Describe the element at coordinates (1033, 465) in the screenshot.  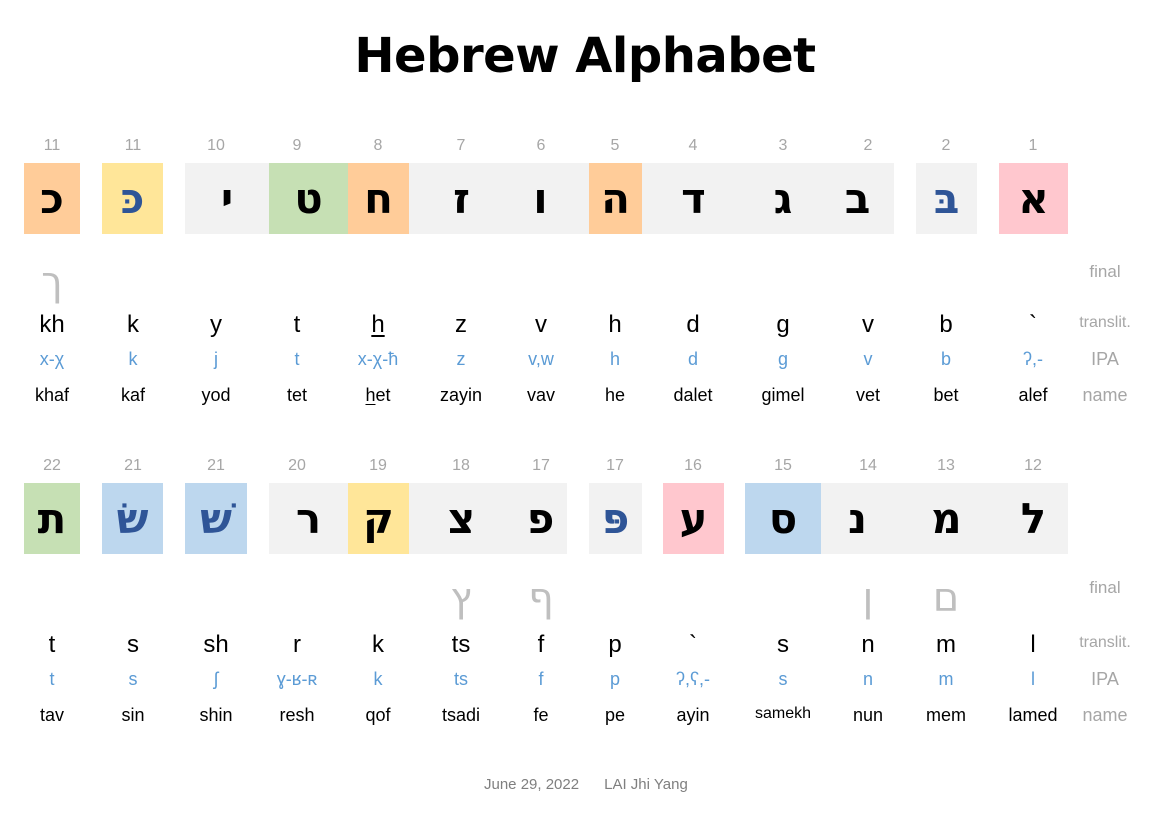
I see `letter-number: 12` at that location.